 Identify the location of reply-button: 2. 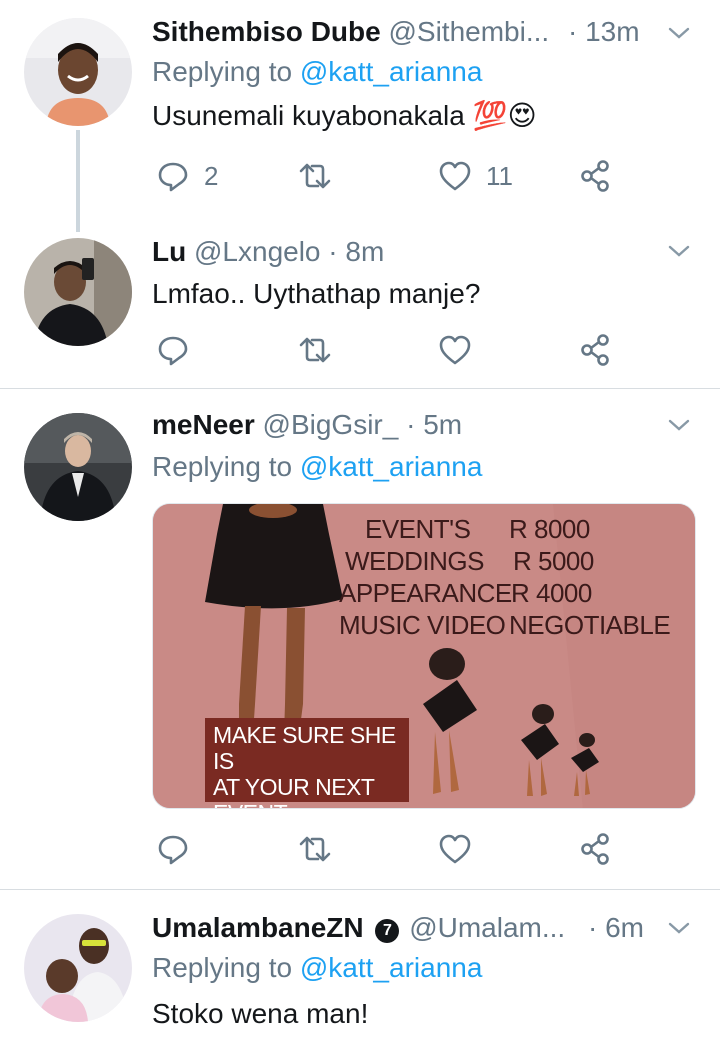
(187, 176).